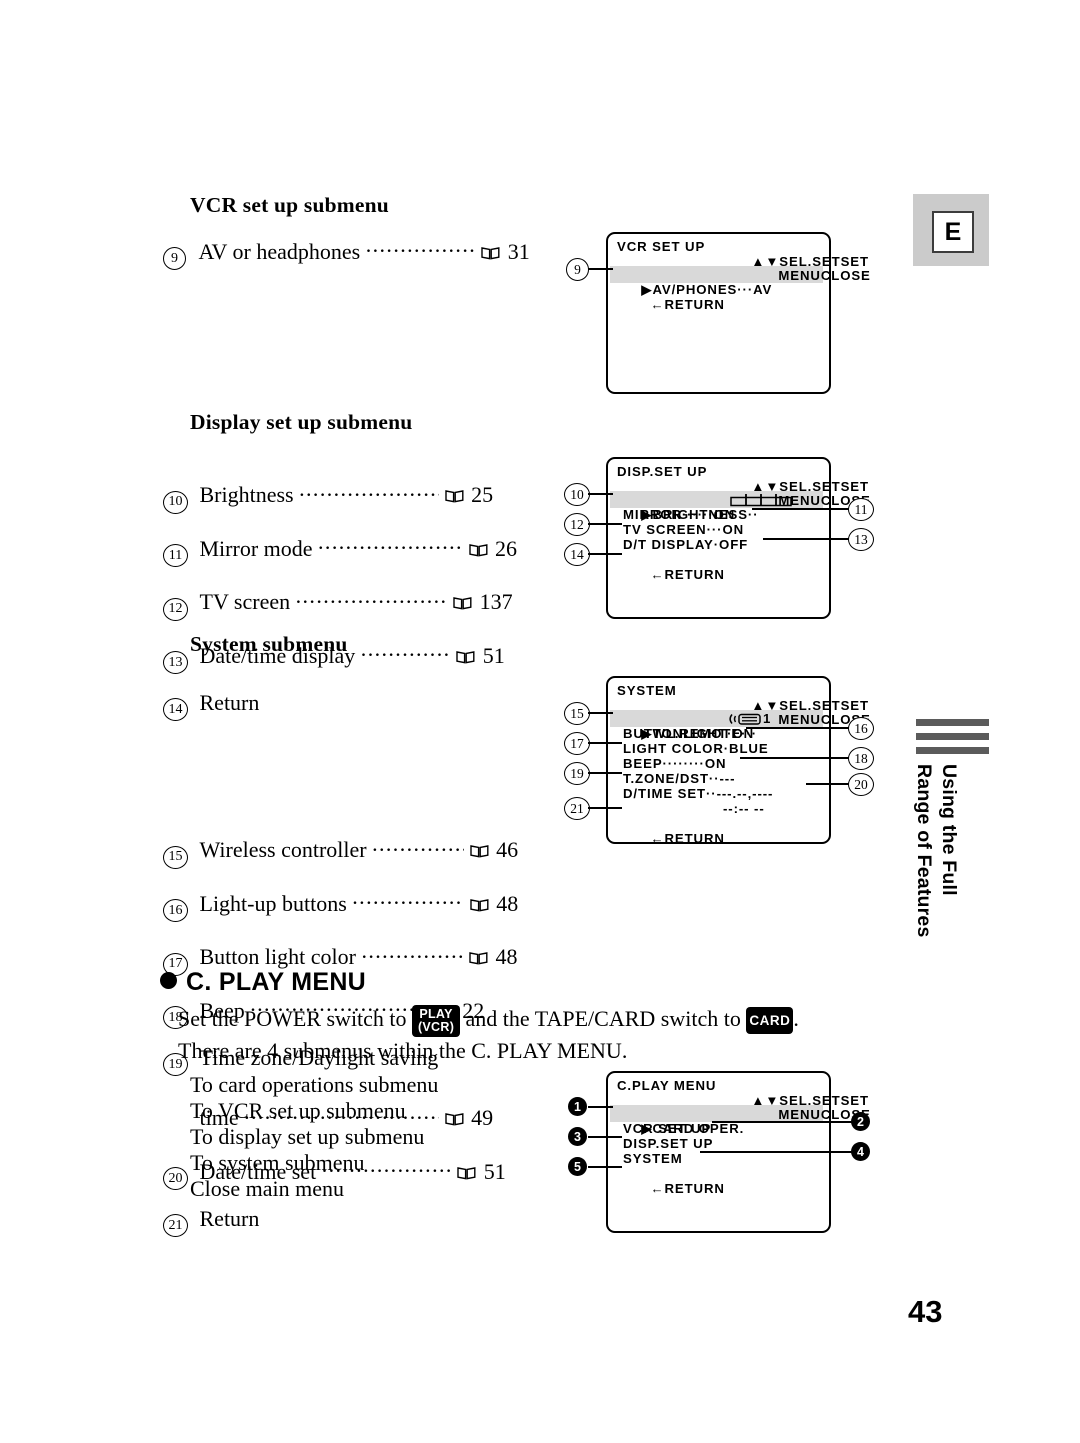 The height and width of the screenshot is (1443, 1080). Describe the element at coordinates (577, 524) in the screenshot. I see `callout-12: 12` at that location.